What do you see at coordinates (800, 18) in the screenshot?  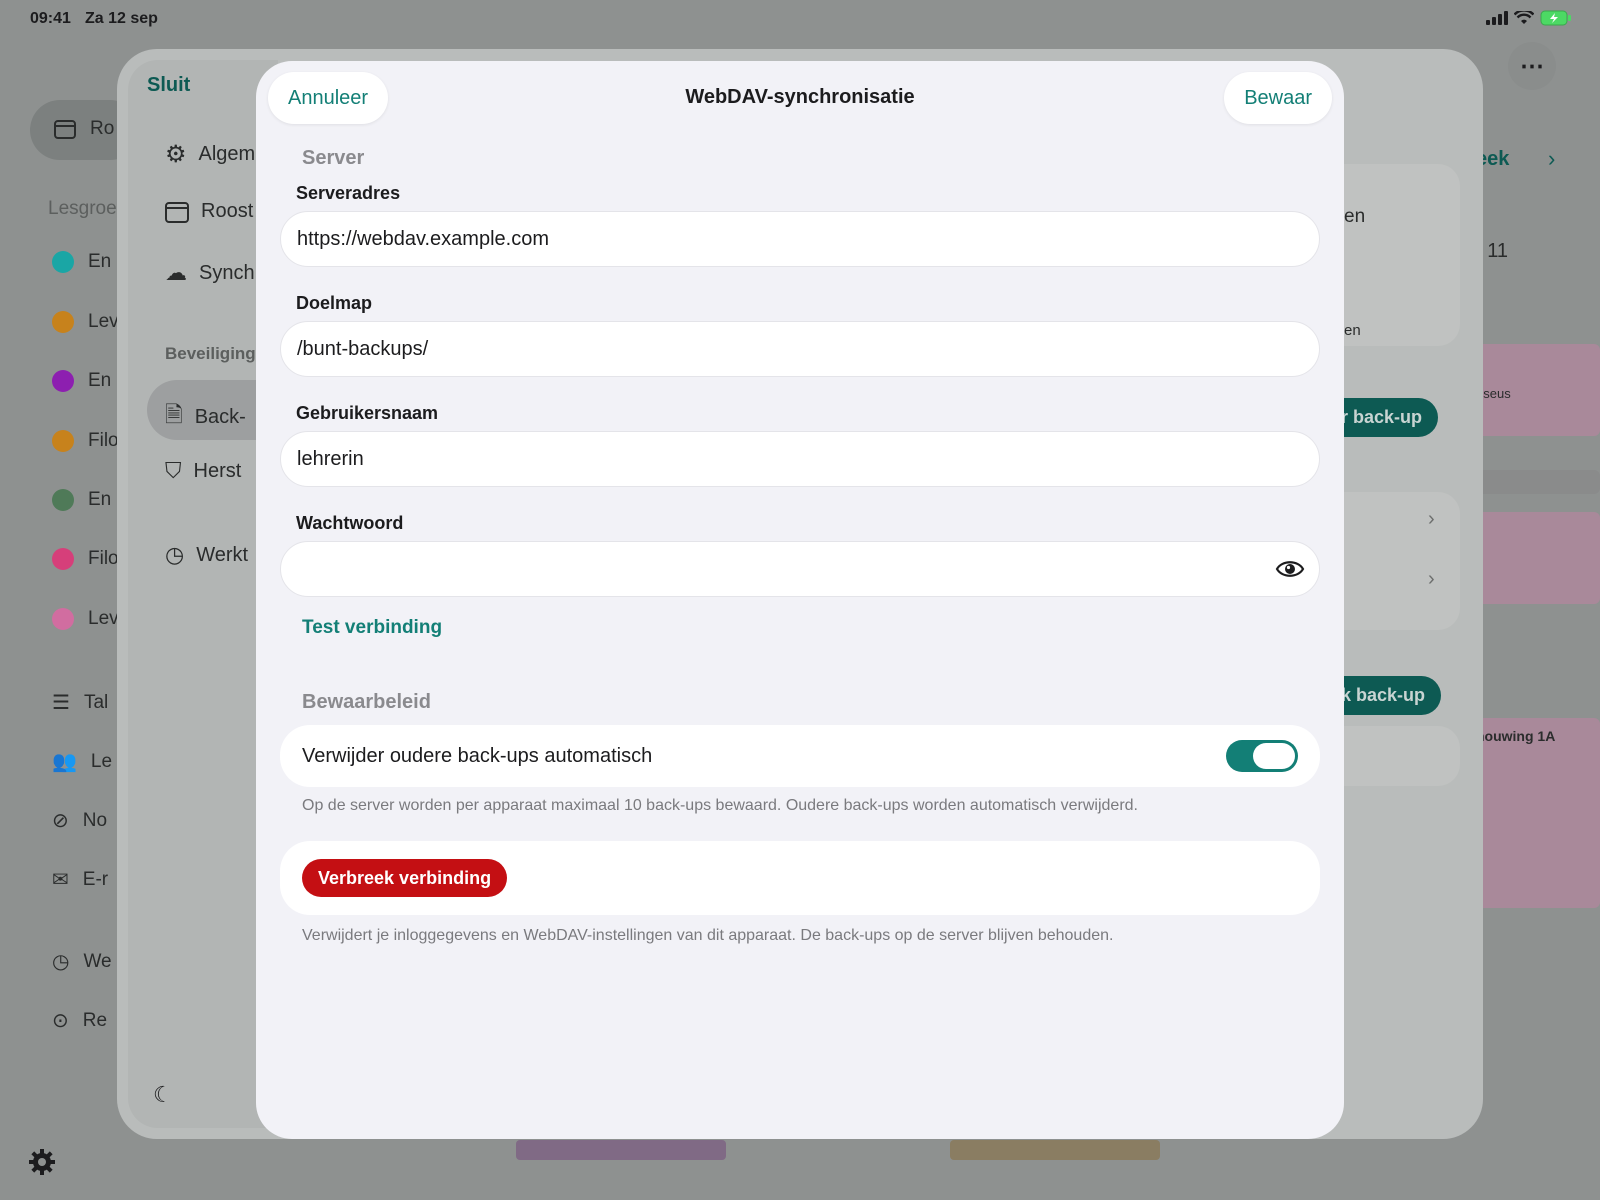 I see `status-bar: 09:41 Za 12 sep` at bounding box center [800, 18].